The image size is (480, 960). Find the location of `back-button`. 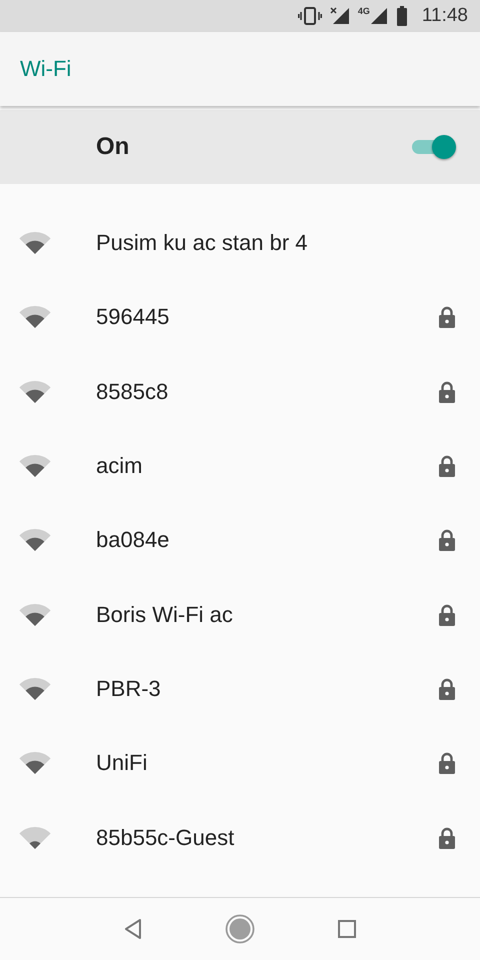

back-button is located at coordinates (133, 929).